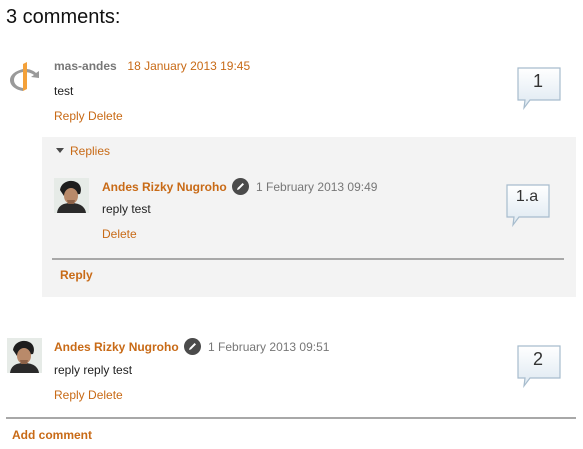 Image resolution: width=583 pixels, height=449 pixels. Describe the element at coordinates (188, 66) in the screenshot. I see `comment-date: 18 January 2013 19:45` at that location.